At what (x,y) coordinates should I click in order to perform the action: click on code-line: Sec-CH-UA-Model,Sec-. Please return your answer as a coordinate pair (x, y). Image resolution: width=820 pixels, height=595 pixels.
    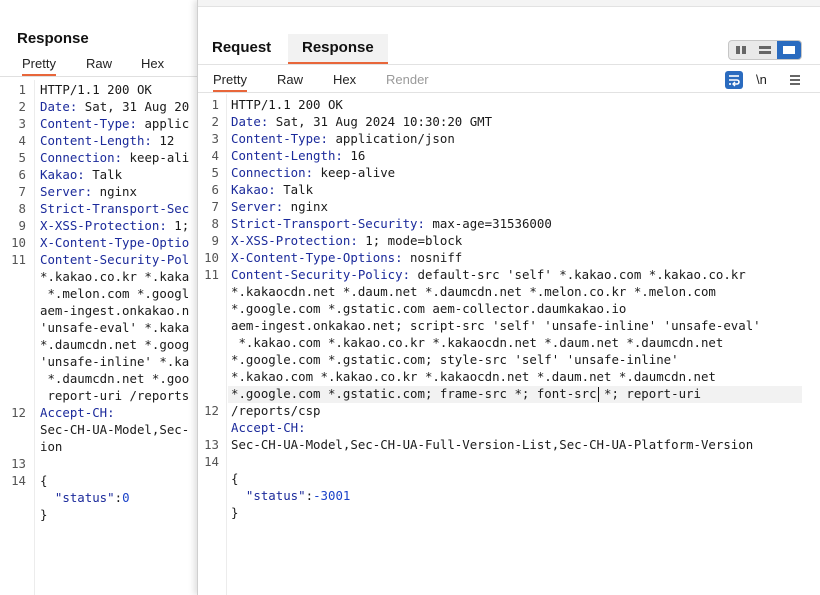
    Looking at the image, I should click on (114, 429).